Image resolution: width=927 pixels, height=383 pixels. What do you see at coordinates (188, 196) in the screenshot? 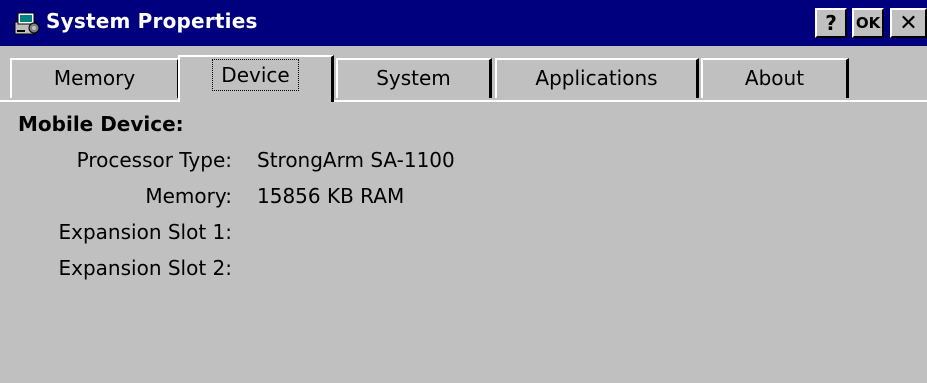
I see `field-label: Memory:` at bounding box center [188, 196].